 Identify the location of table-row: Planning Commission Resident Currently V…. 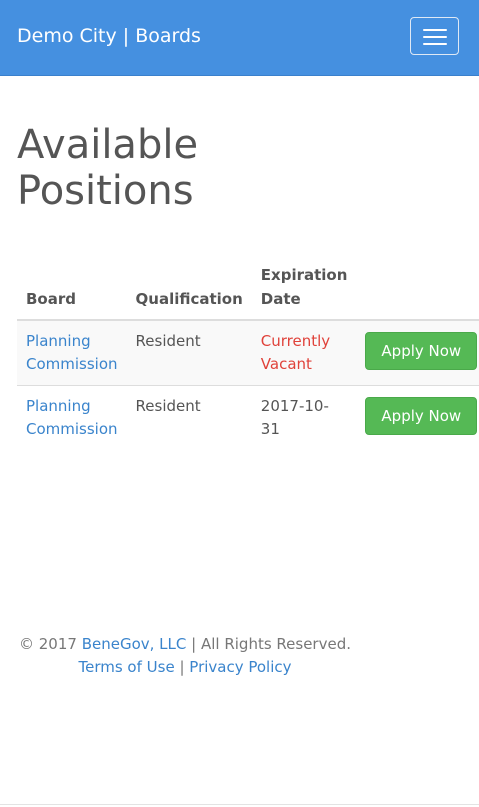
(248, 352).